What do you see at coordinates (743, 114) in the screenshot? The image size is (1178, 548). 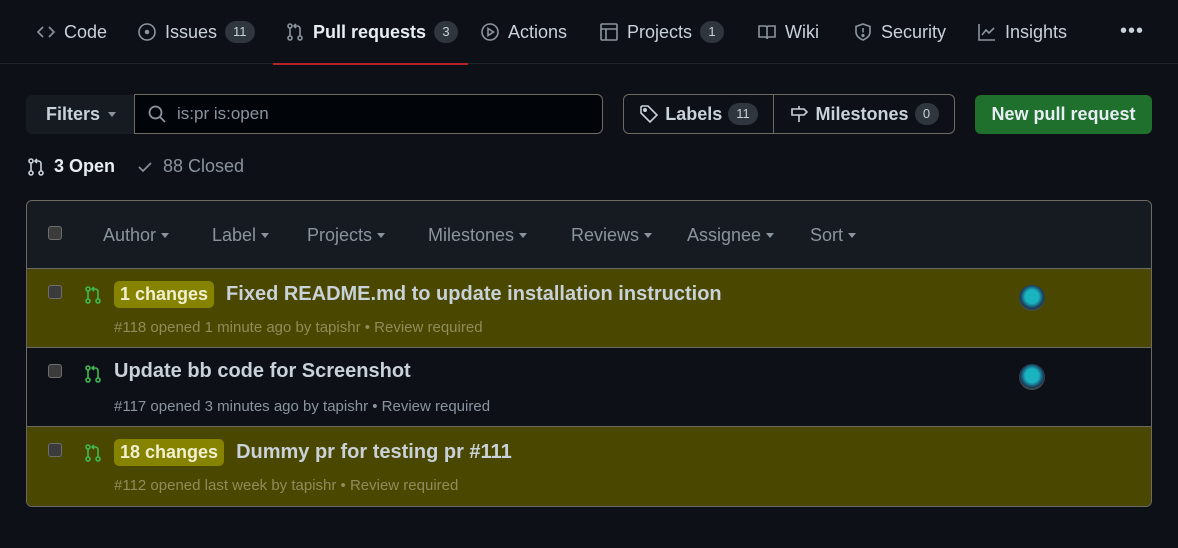 I see `labels-counter: 11` at bounding box center [743, 114].